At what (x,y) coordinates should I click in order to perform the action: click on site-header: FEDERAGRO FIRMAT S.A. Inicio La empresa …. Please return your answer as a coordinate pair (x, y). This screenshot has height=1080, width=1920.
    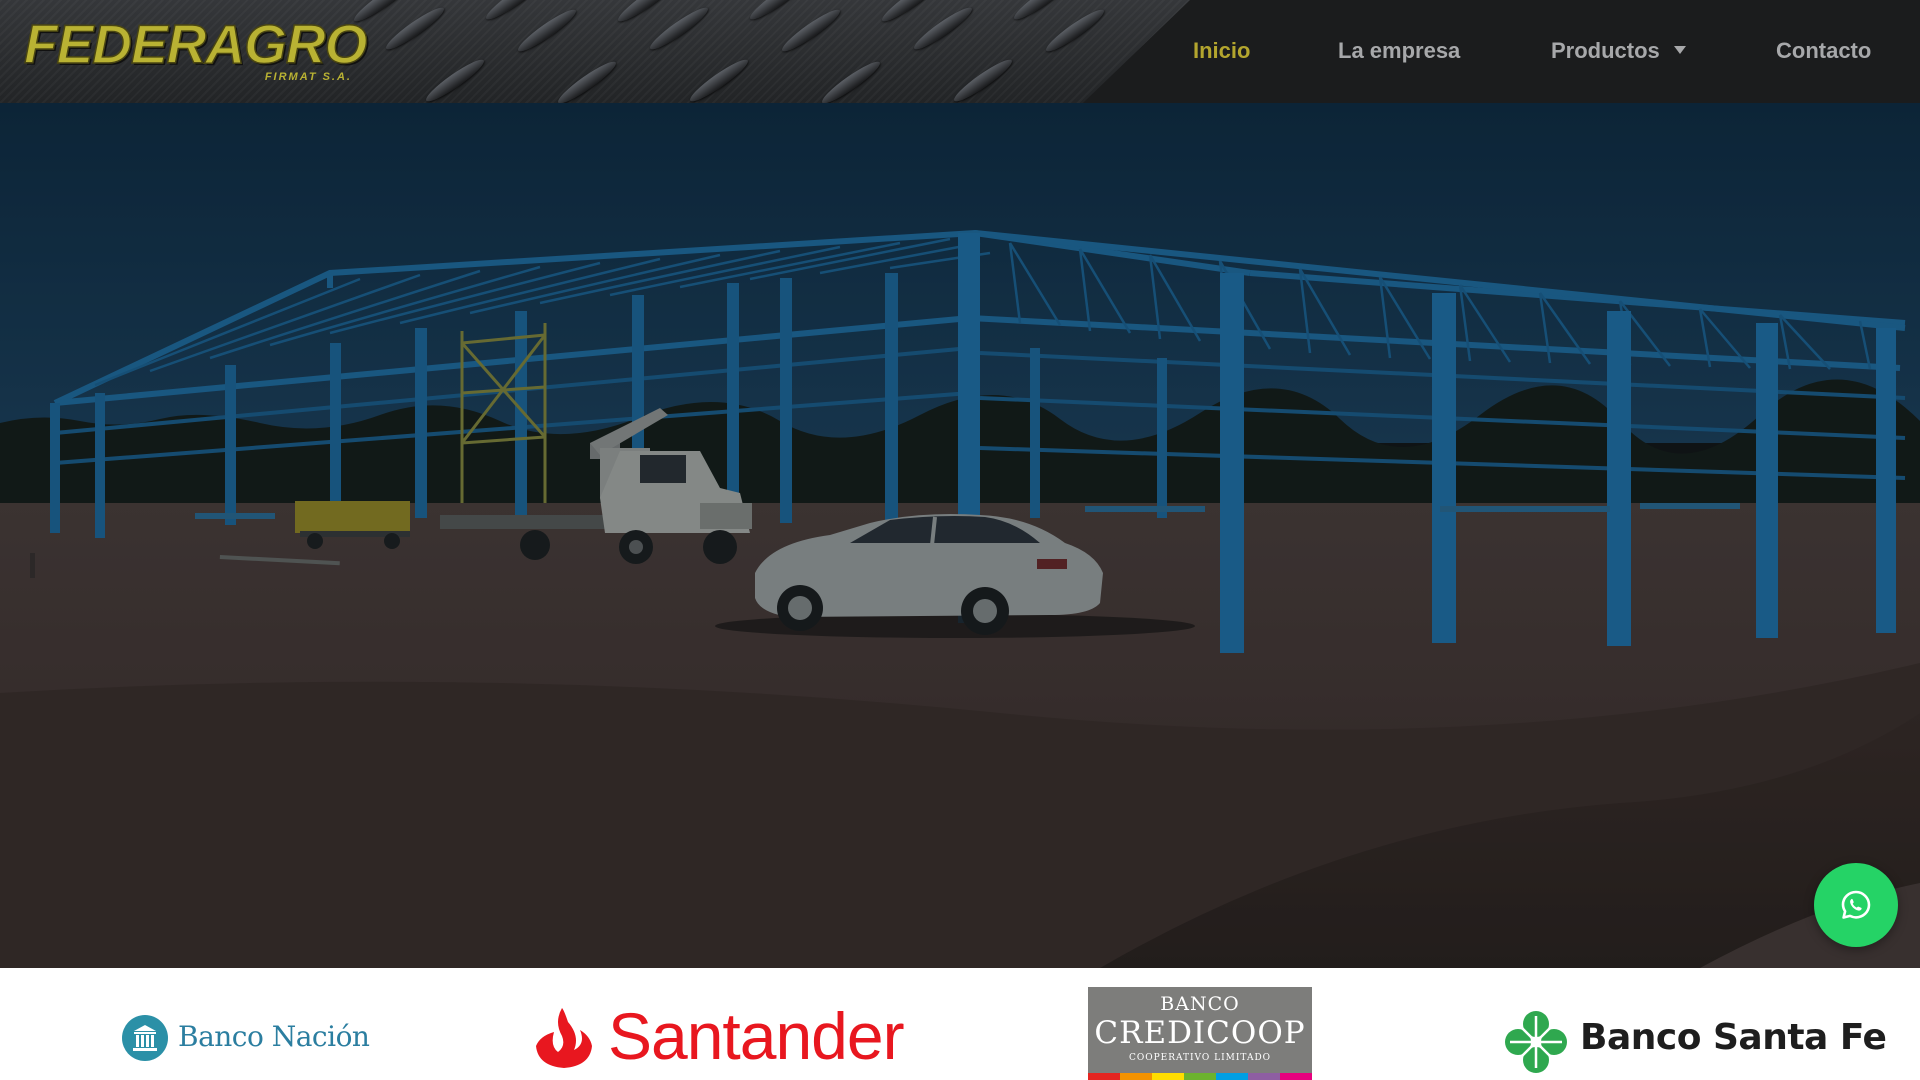
    Looking at the image, I should click on (960, 51).